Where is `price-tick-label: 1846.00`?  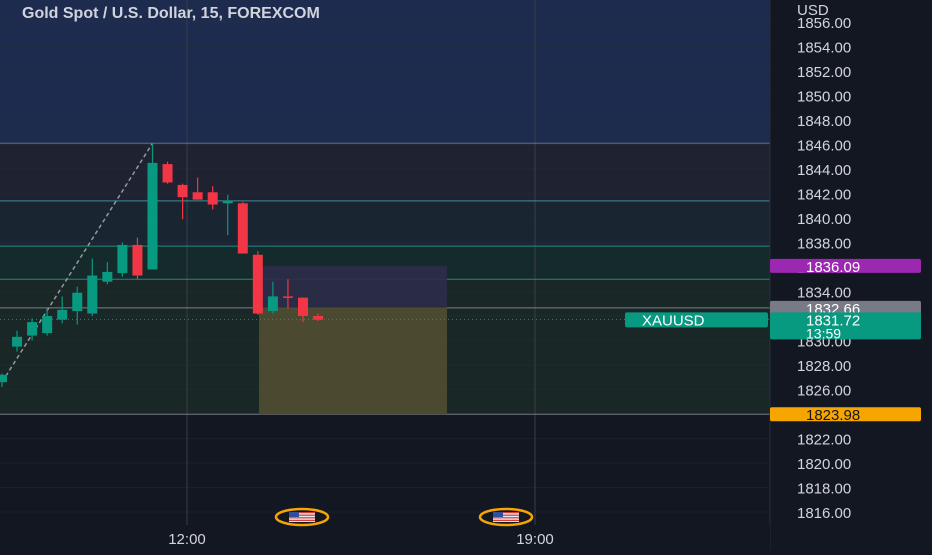 price-tick-label: 1846.00 is located at coordinates (824, 146).